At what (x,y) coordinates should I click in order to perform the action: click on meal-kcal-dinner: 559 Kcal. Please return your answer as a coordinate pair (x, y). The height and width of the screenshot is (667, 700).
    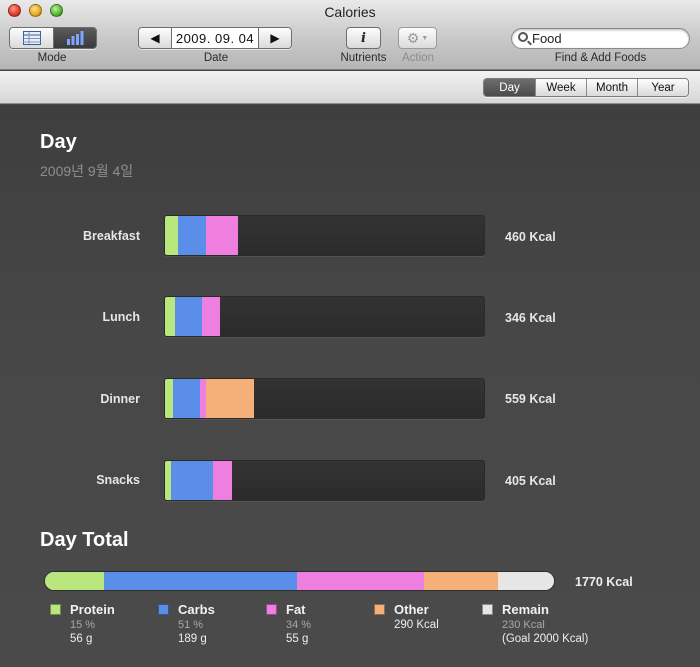
    Looking at the image, I should click on (530, 399).